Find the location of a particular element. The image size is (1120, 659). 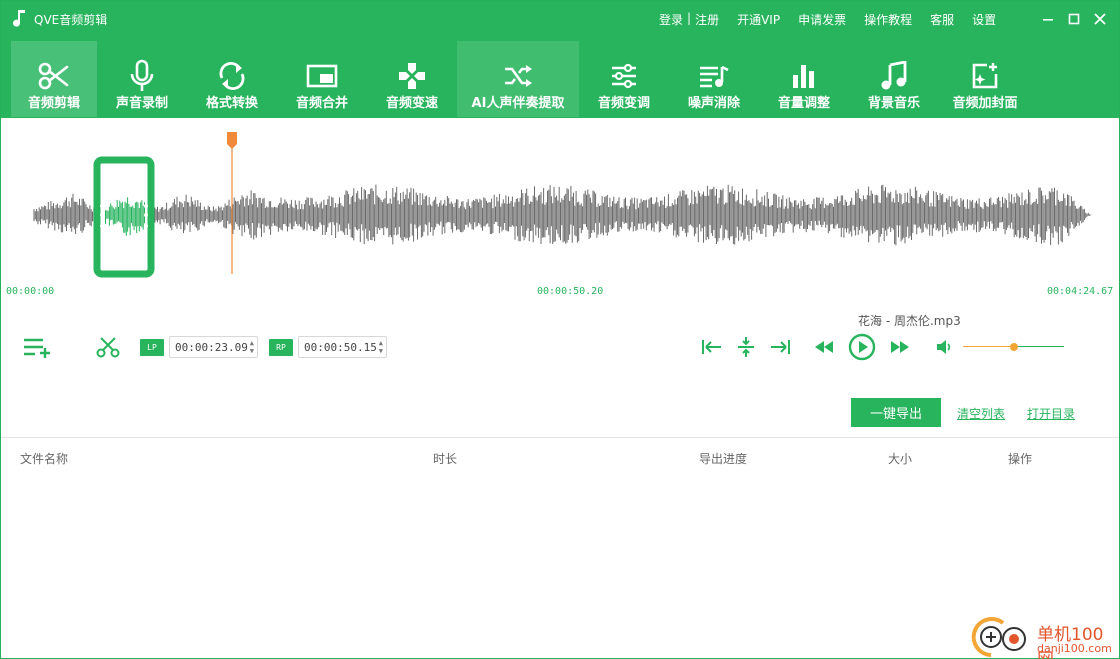

open-directory-link: 打开目录 is located at coordinates (1051, 413).